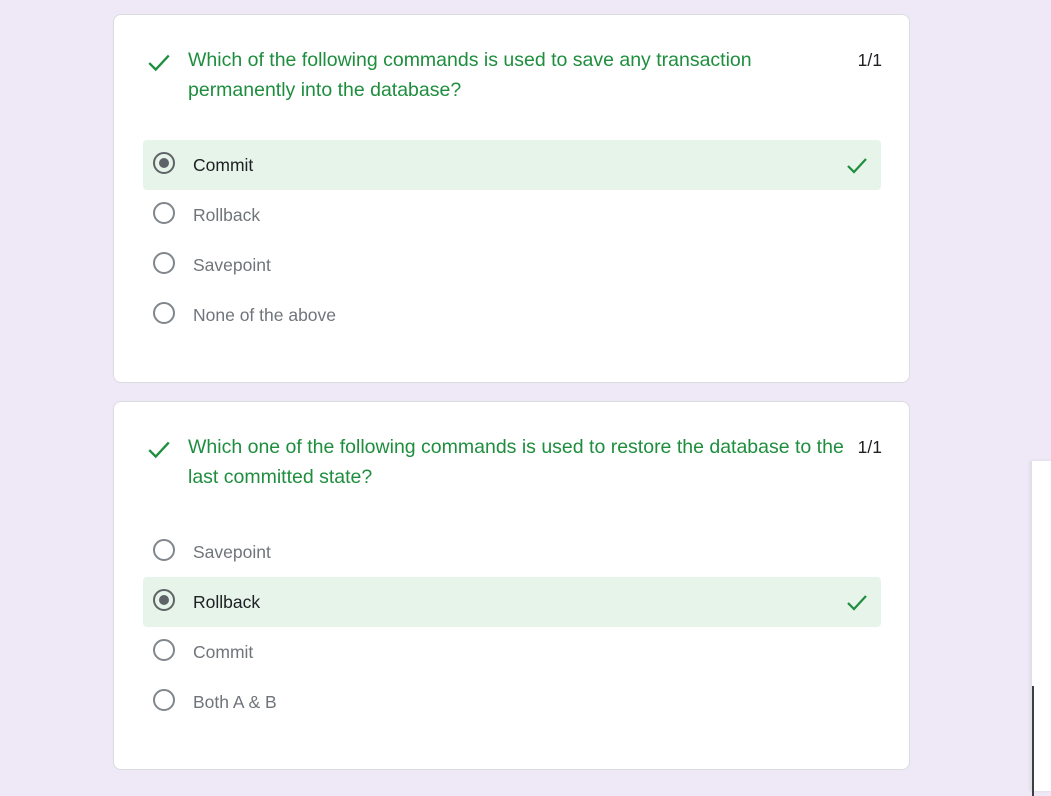 The height and width of the screenshot is (796, 1051). What do you see at coordinates (1033, 741) in the screenshot?
I see `side-panel-scrollbar` at bounding box center [1033, 741].